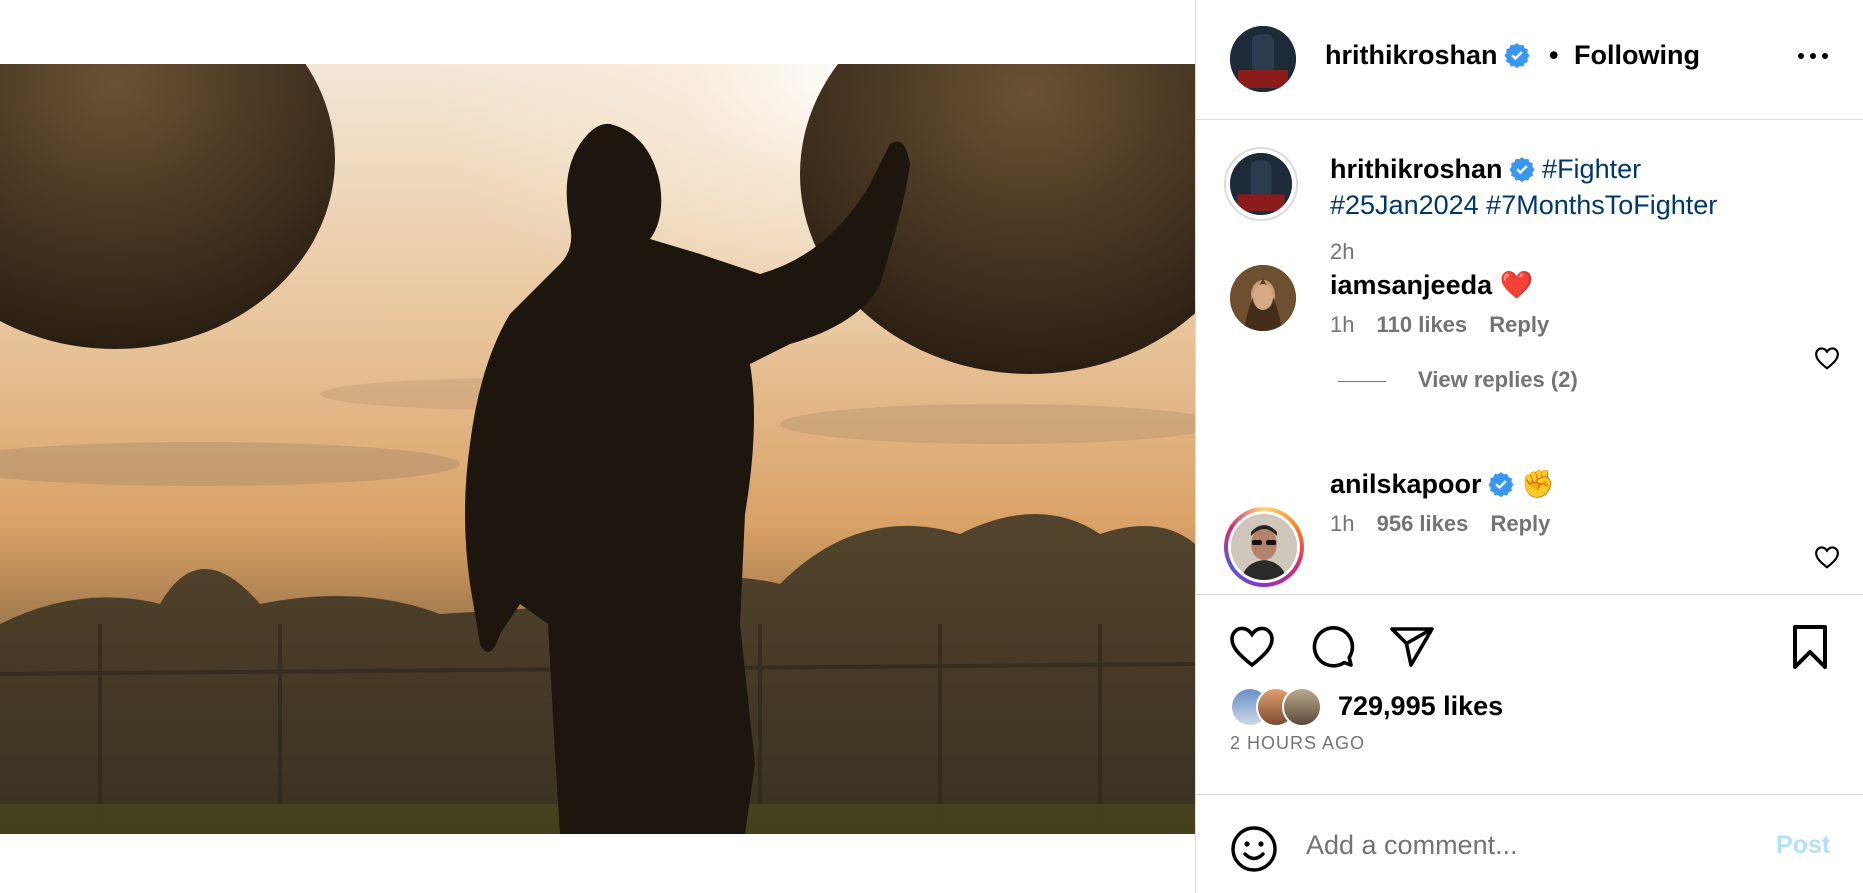 The height and width of the screenshot is (893, 1863). I want to click on liked-by-avatars, so click(1280, 708).